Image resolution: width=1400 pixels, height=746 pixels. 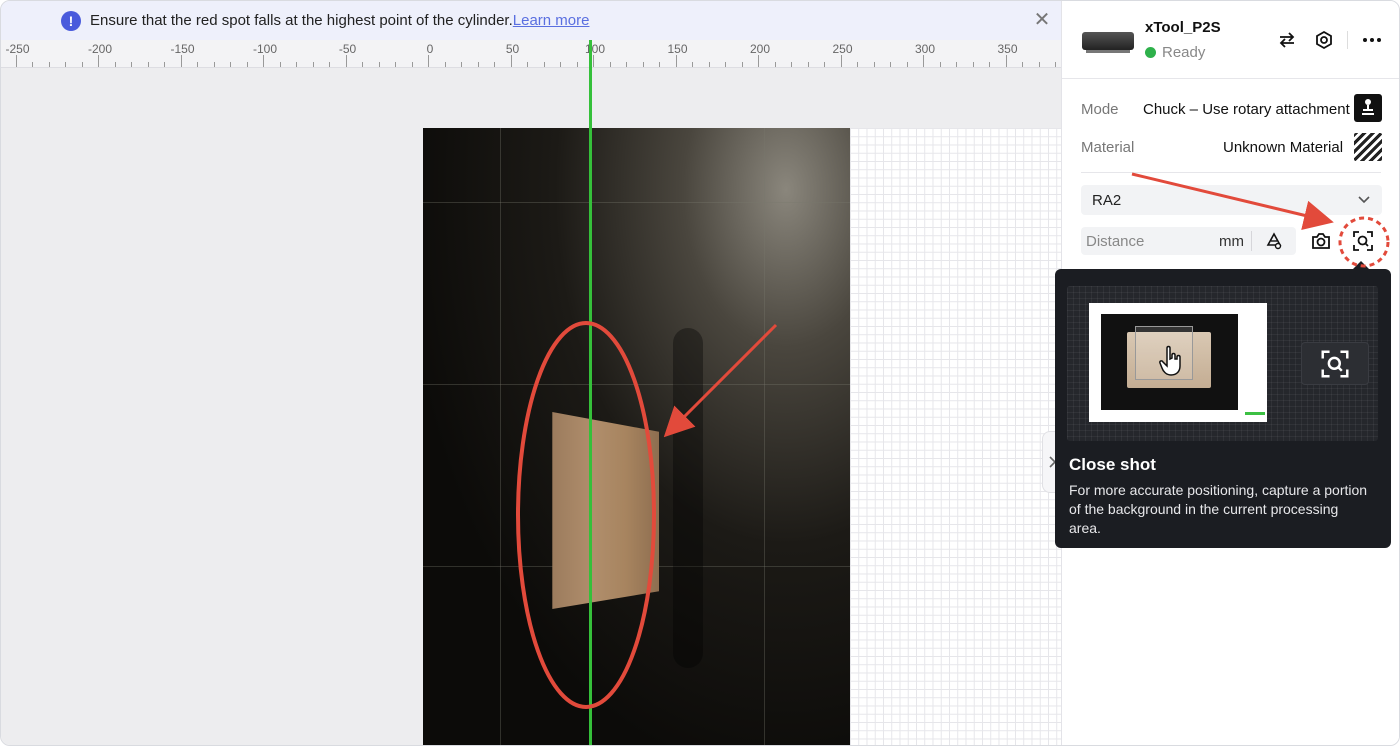 I want to click on device-name: xTool_P2S, so click(x=1183, y=27).